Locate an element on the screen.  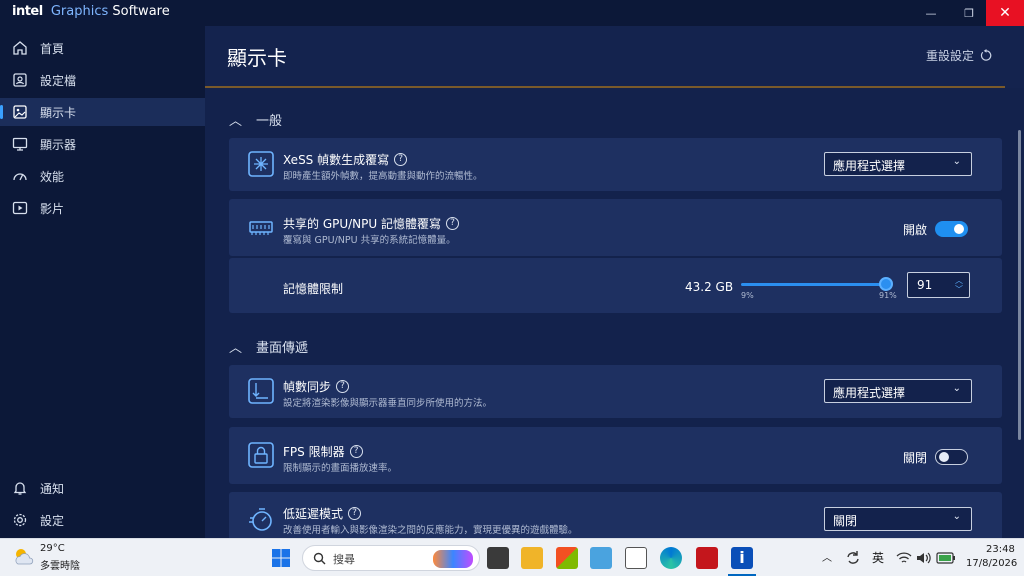
section-general-toggle: ︿ 一般 is located at coordinates (255, 119).